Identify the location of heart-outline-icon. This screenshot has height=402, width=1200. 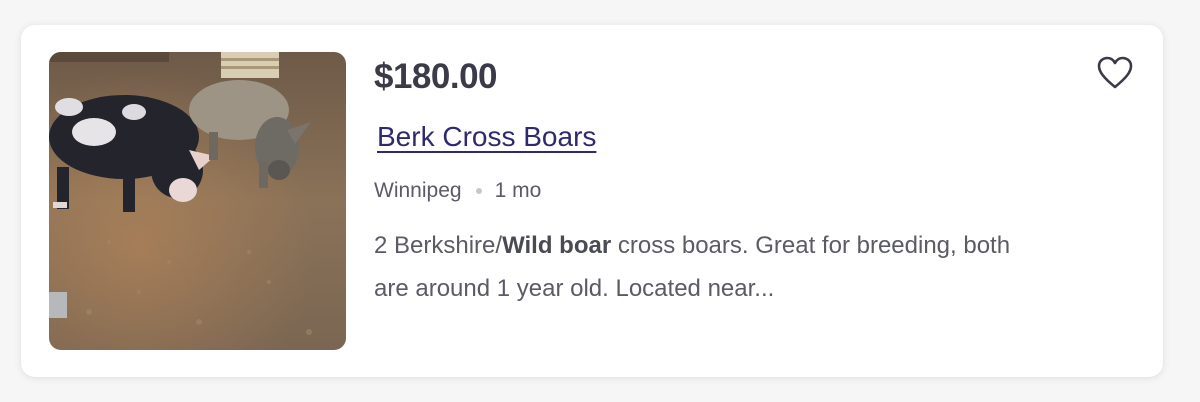
(1115, 72).